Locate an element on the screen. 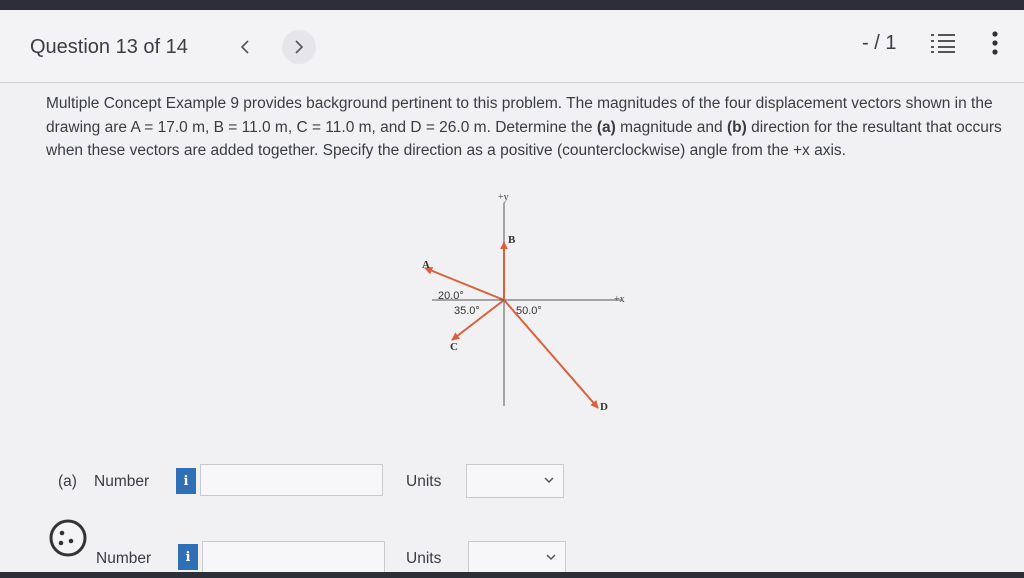 The height and width of the screenshot is (578, 1024). vector-diagram: +y +x A B C D 20.0° 35.0° 50.0° is located at coordinates (523, 302).